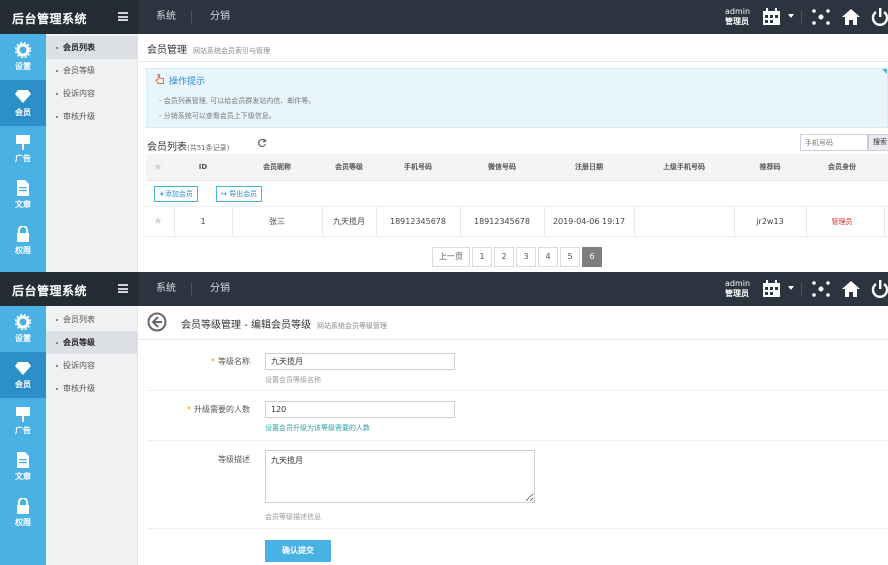 The image size is (888, 565). I want to click on level-desc-textarea: 九天揽月, so click(400, 476).